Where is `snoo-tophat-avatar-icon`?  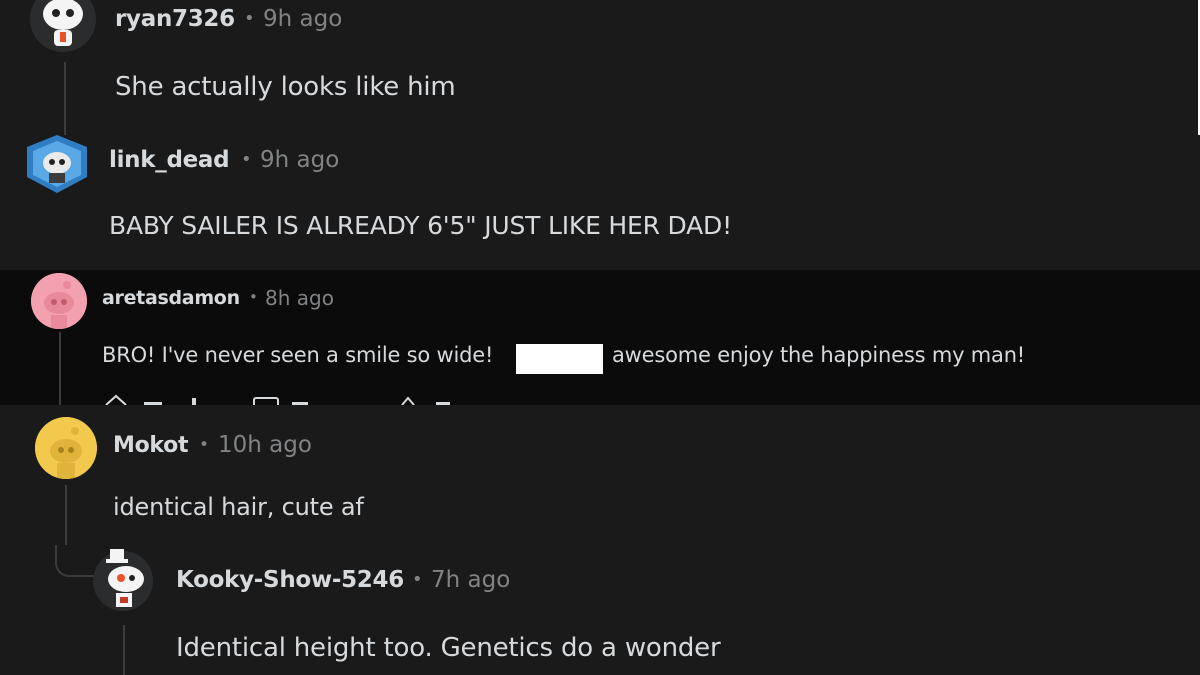 snoo-tophat-avatar-icon is located at coordinates (123, 577).